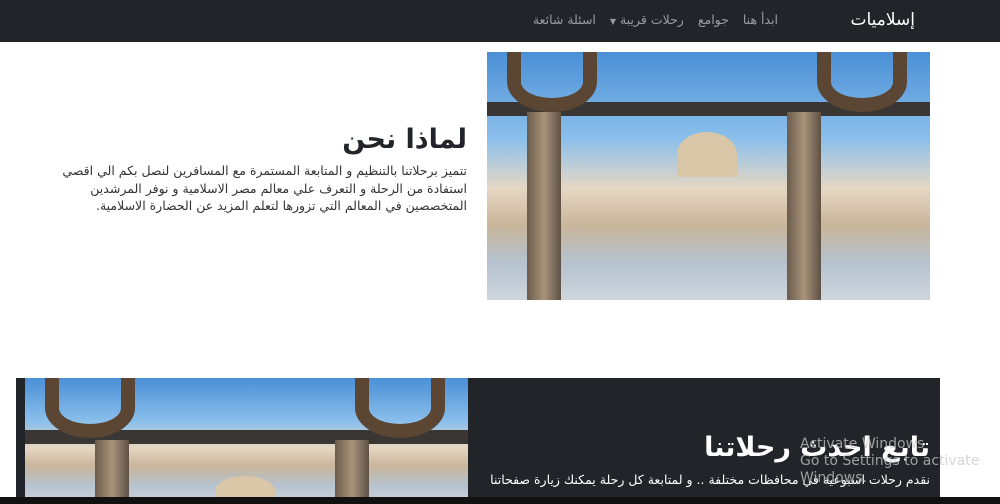 The height and width of the screenshot is (504, 1000). What do you see at coordinates (713, 19) in the screenshot?
I see `nav-mosques: جوامع` at bounding box center [713, 19].